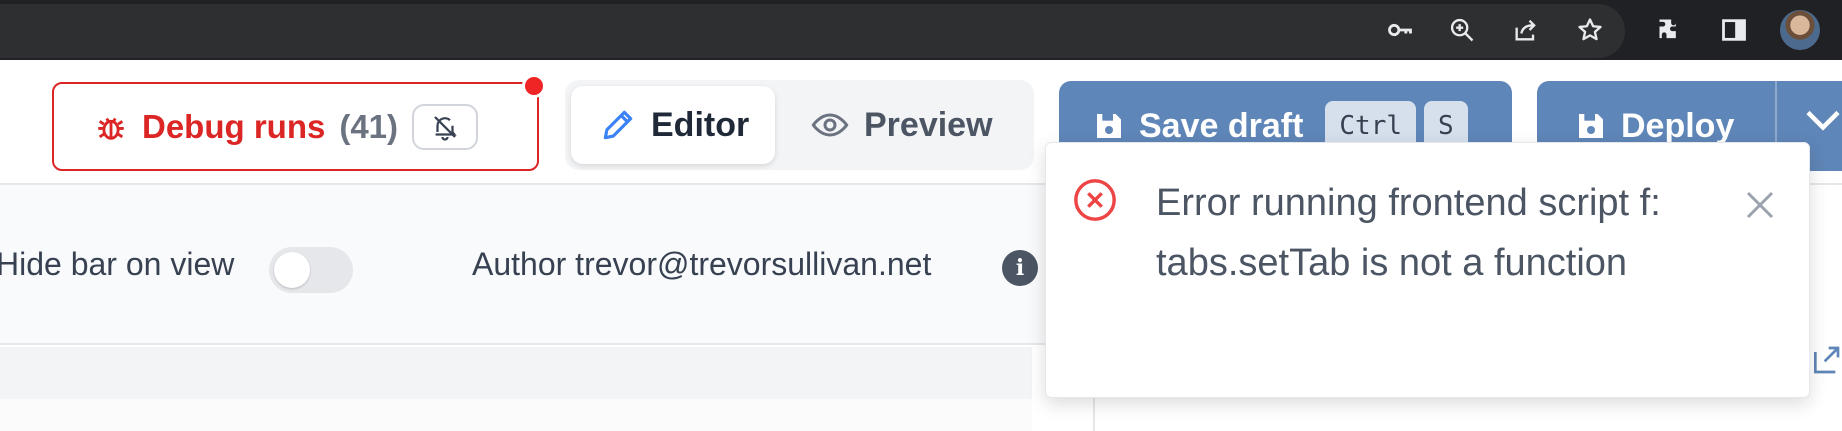 The image size is (1842, 431). What do you see at coordinates (516, 415) in the screenshot?
I see `content-area` at bounding box center [516, 415].